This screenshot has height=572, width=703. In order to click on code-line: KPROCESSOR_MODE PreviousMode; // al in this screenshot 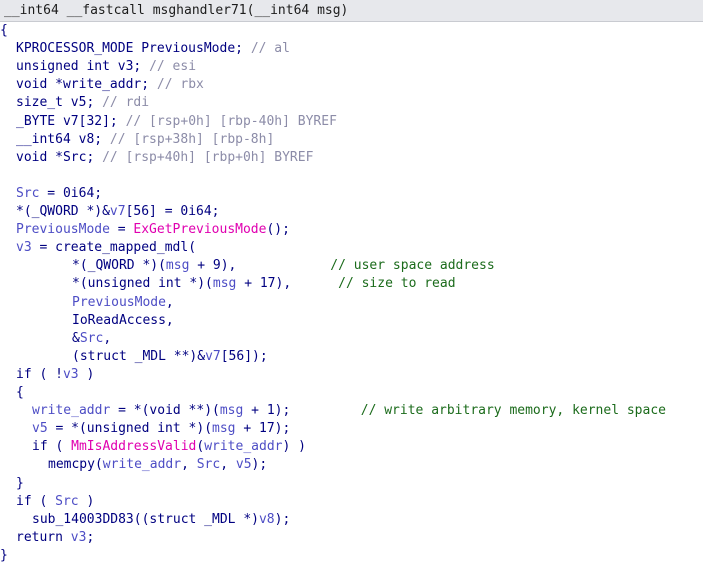, I will do `click(153, 49)`.